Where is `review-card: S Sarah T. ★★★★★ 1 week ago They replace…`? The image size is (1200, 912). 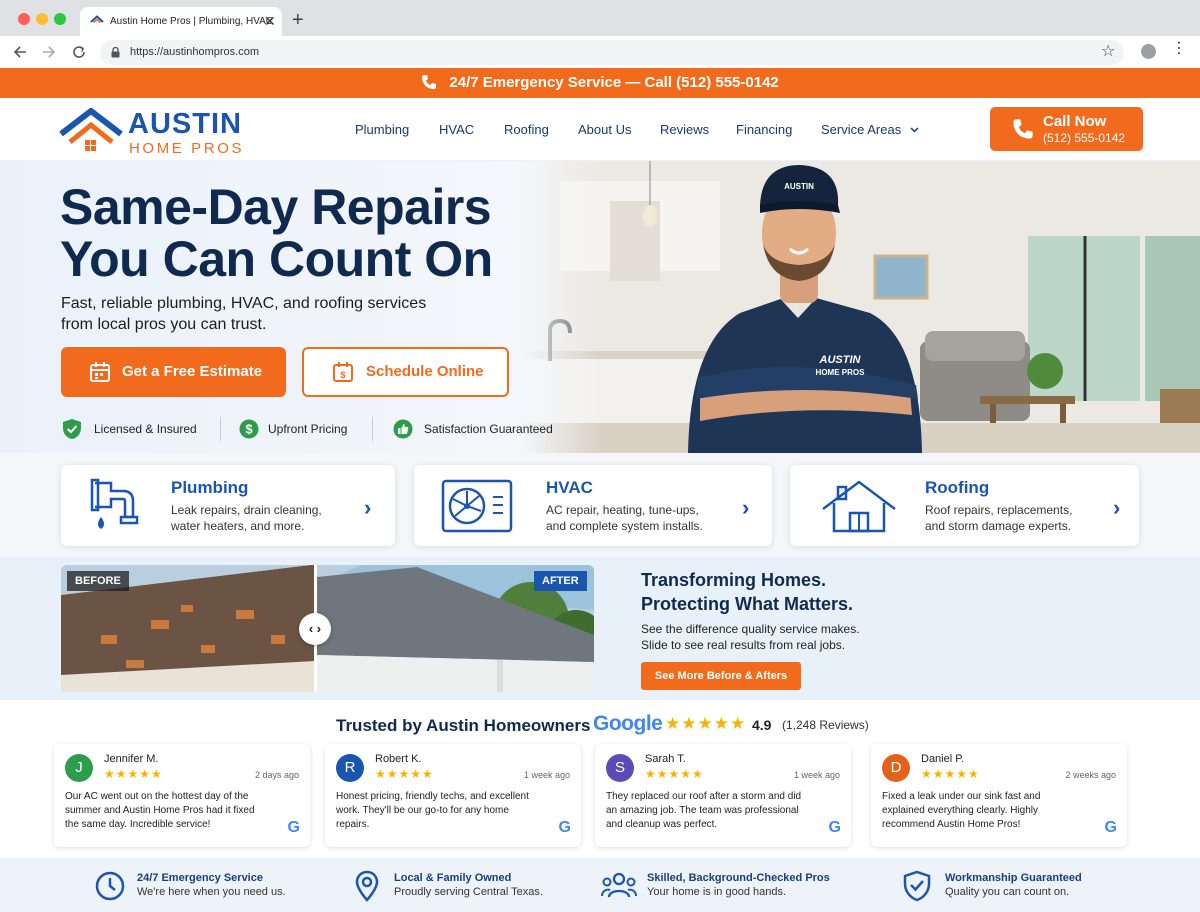 review-card: S Sarah T. ★★★★★ 1 week ago They replace… is located at coordinates (723, 795).